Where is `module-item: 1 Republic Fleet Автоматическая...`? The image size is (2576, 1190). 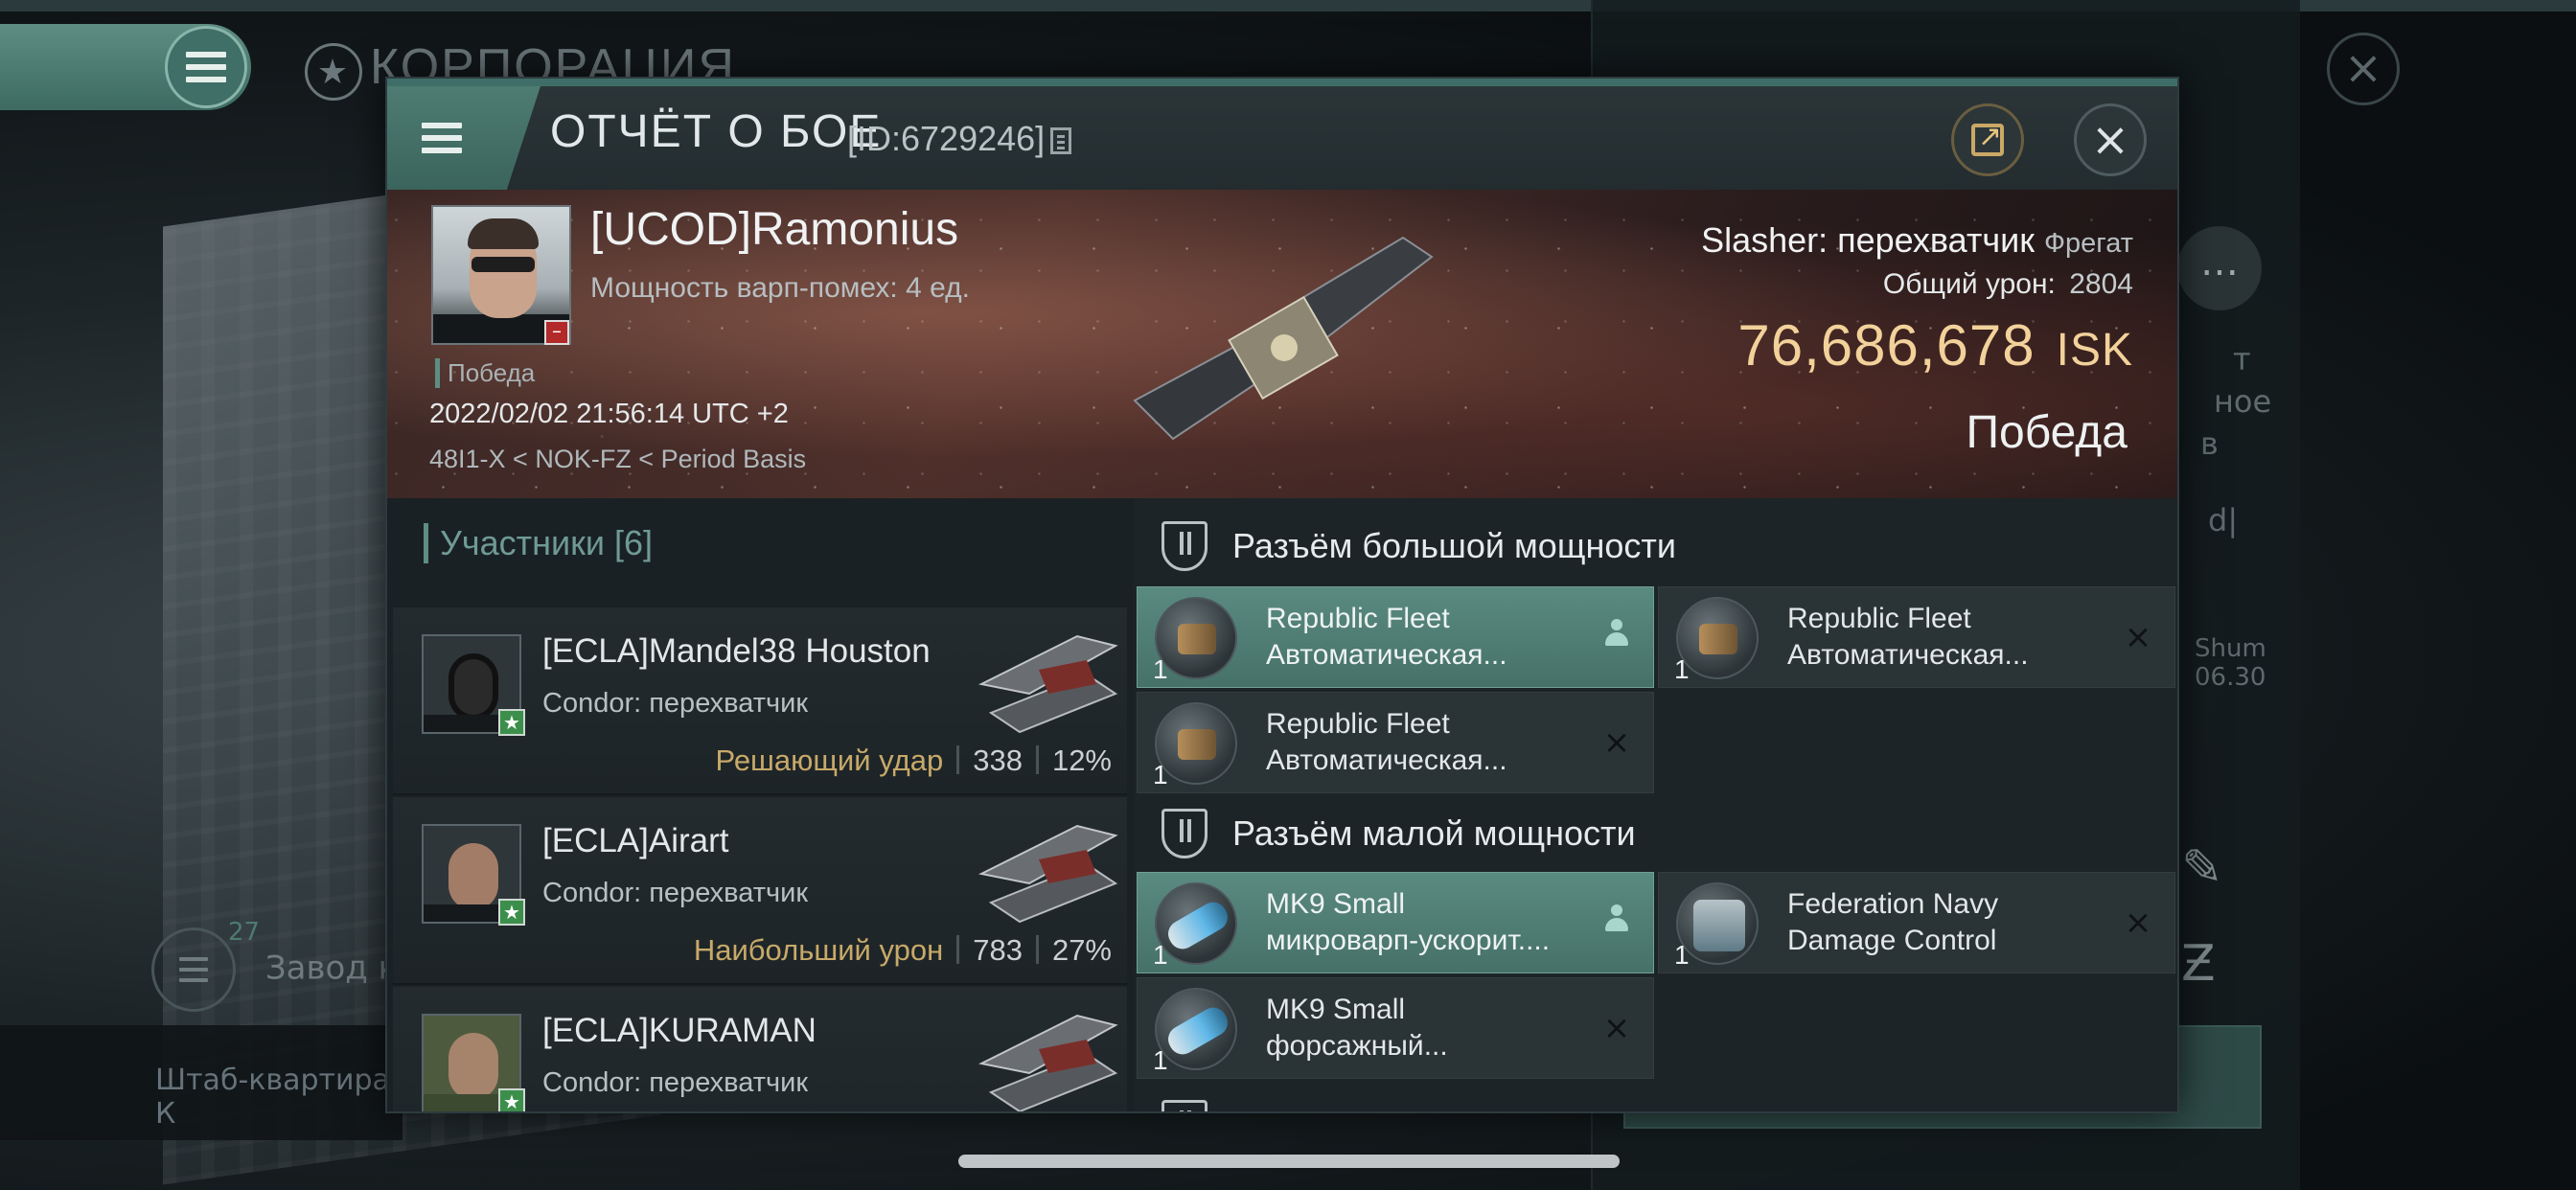
module-item: 1 Republic Fleet Автоматическая... is located at coordinates (1395, 637).